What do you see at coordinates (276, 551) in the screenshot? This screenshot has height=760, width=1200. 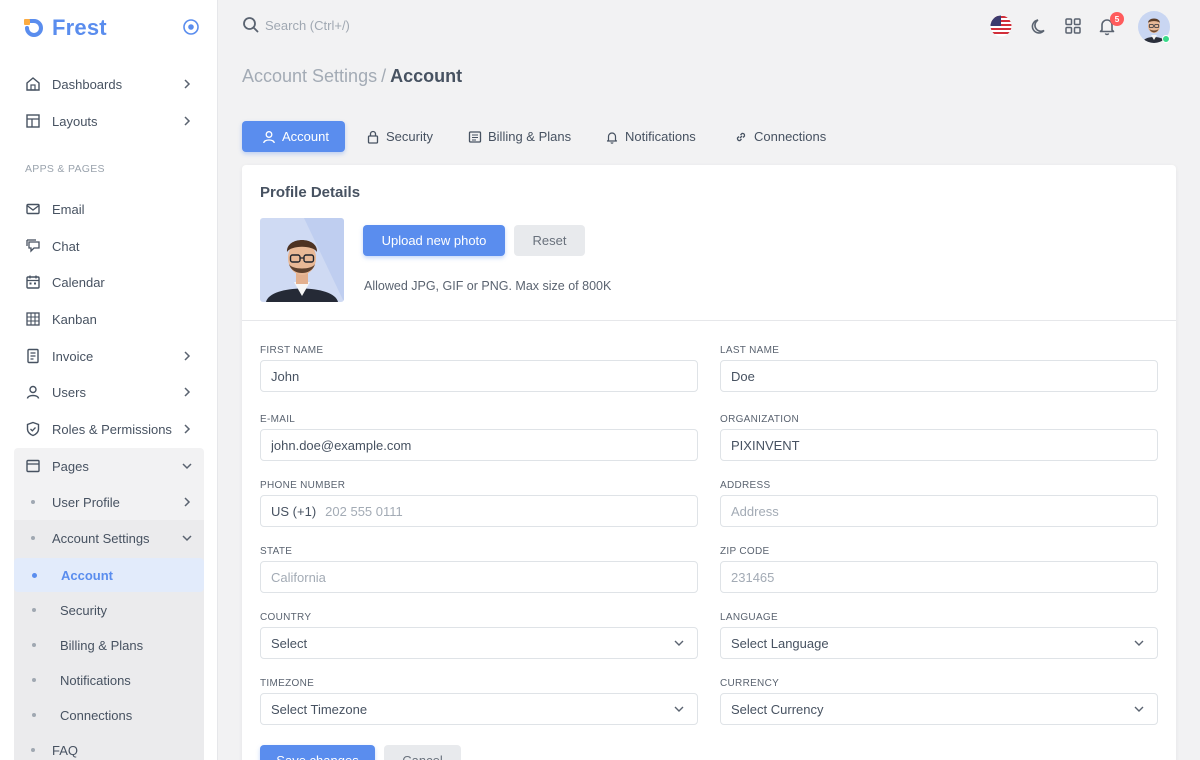 I see `state-label: STATE` at bounding box center [276, 551].